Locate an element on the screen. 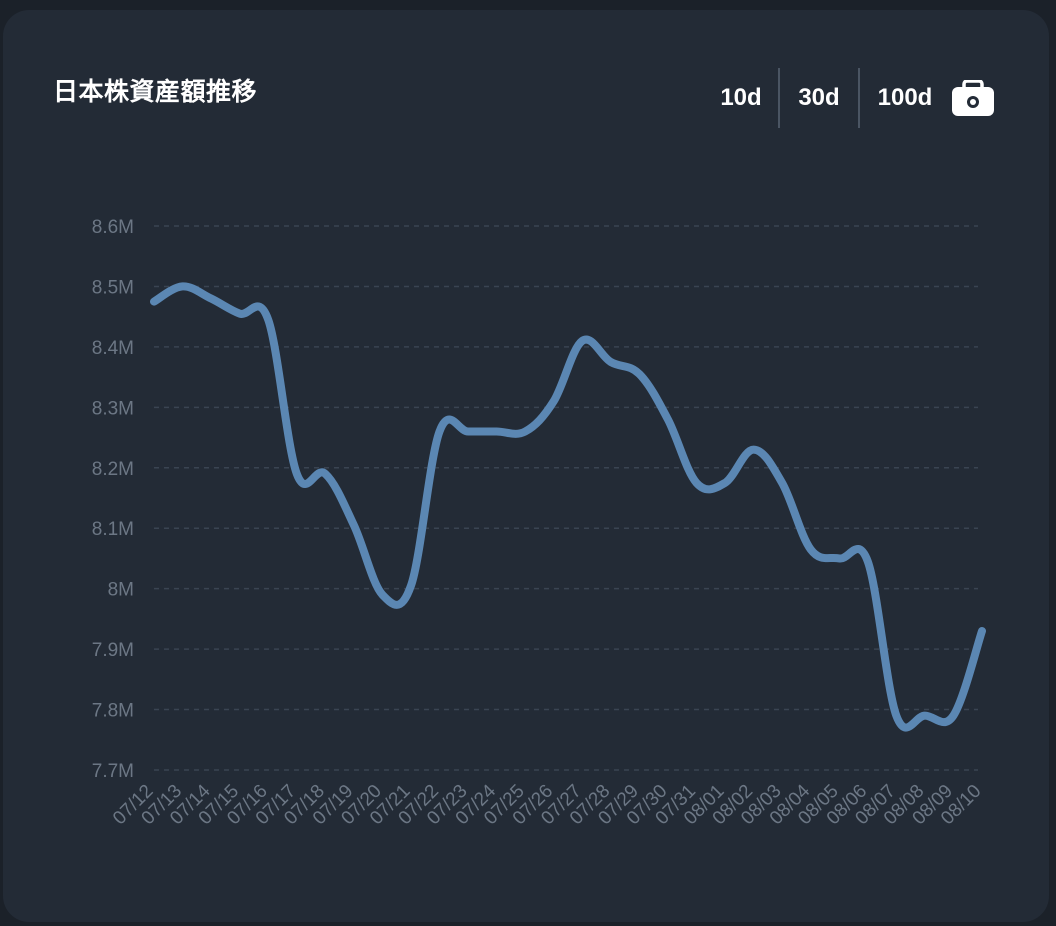 This screenshot has height=926, width=1056. y-tick-label: 8.1M is located at coordinates (113, 529).